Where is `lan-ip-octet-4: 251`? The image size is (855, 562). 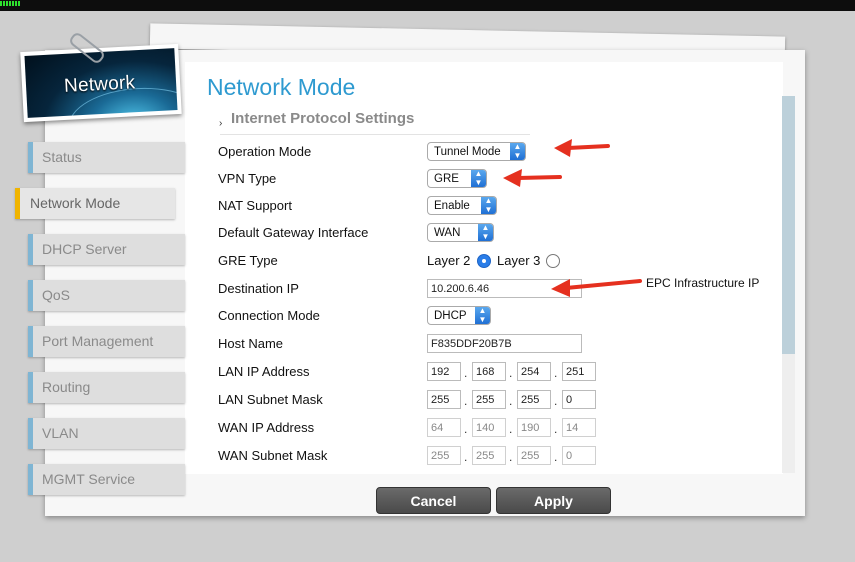 lan-ip-octet-4: 251 is located at coordinates (579, 371).